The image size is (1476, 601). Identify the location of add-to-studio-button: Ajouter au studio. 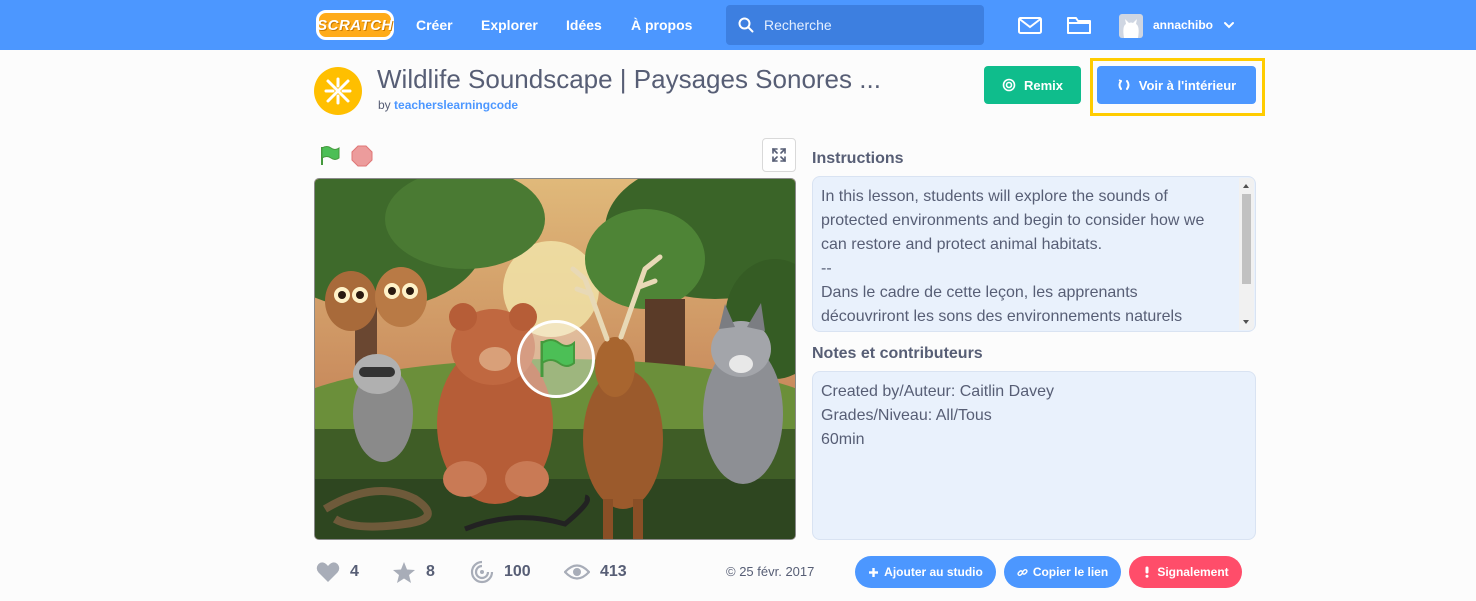
(925, 572).